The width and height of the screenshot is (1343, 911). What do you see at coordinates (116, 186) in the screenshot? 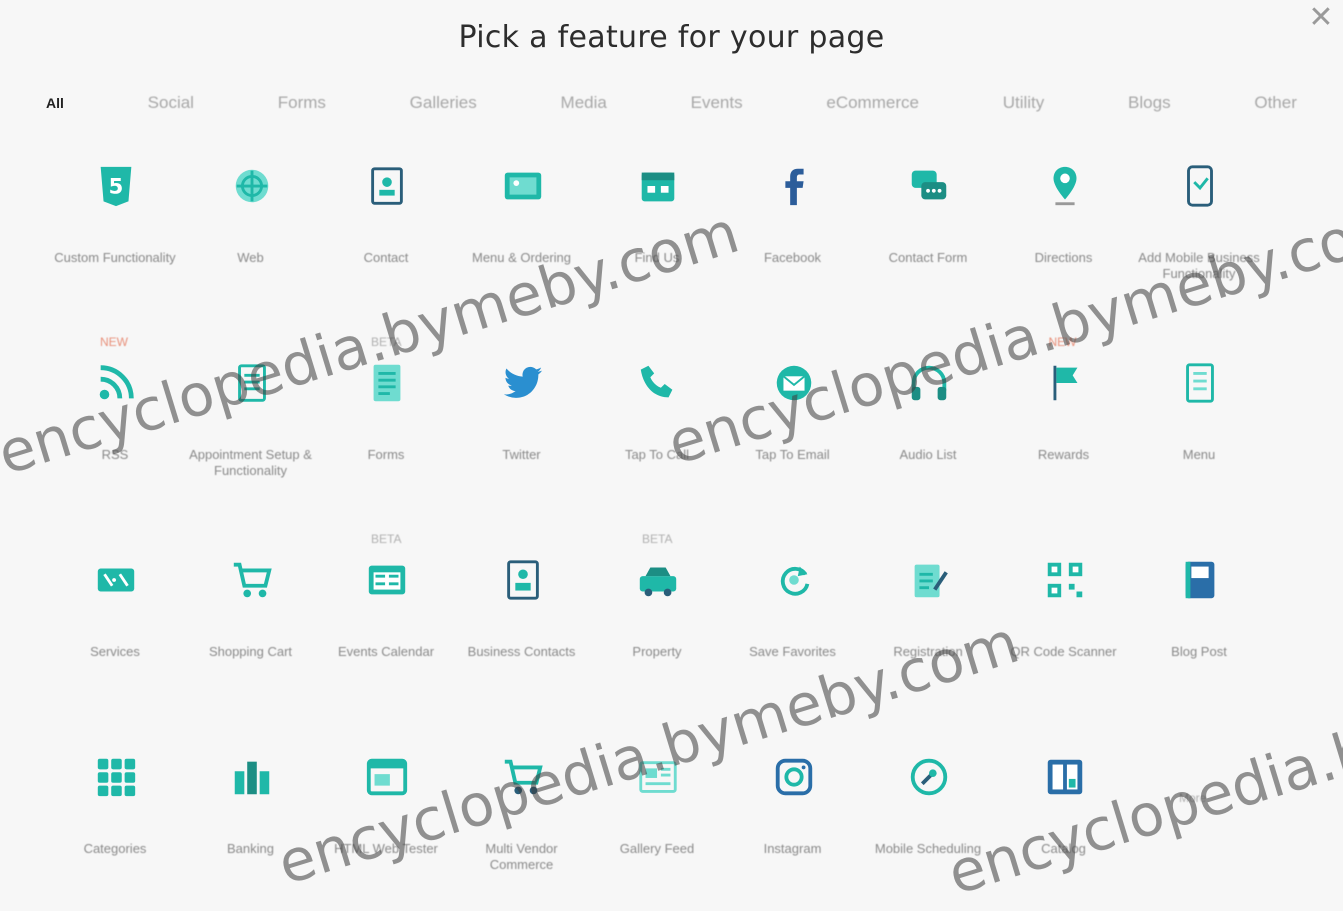
I see `html5-icon: 5` at bounding box center [116, 186].